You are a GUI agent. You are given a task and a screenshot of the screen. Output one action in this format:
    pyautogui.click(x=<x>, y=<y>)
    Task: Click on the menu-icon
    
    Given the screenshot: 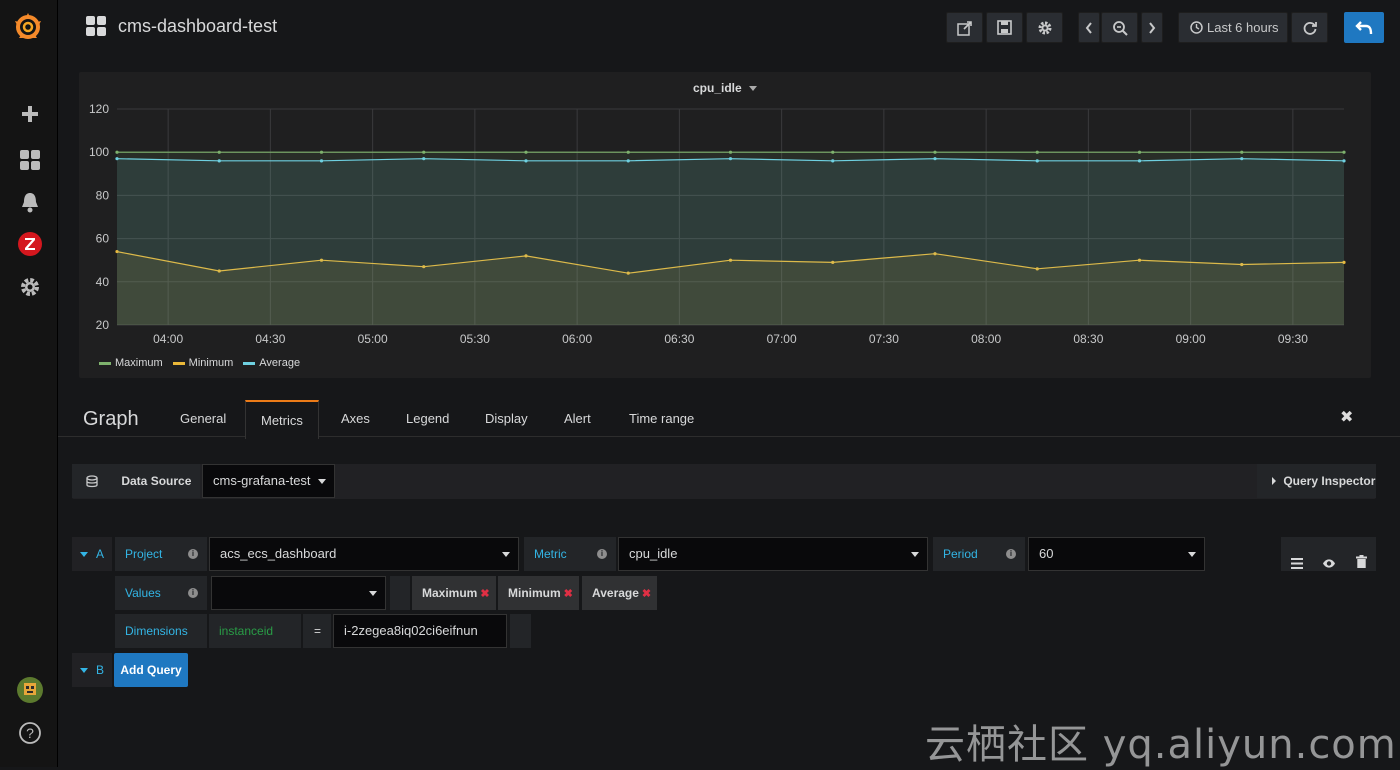 What is the action you would take?
    pyautogui.click(x=1297, y=565)
    